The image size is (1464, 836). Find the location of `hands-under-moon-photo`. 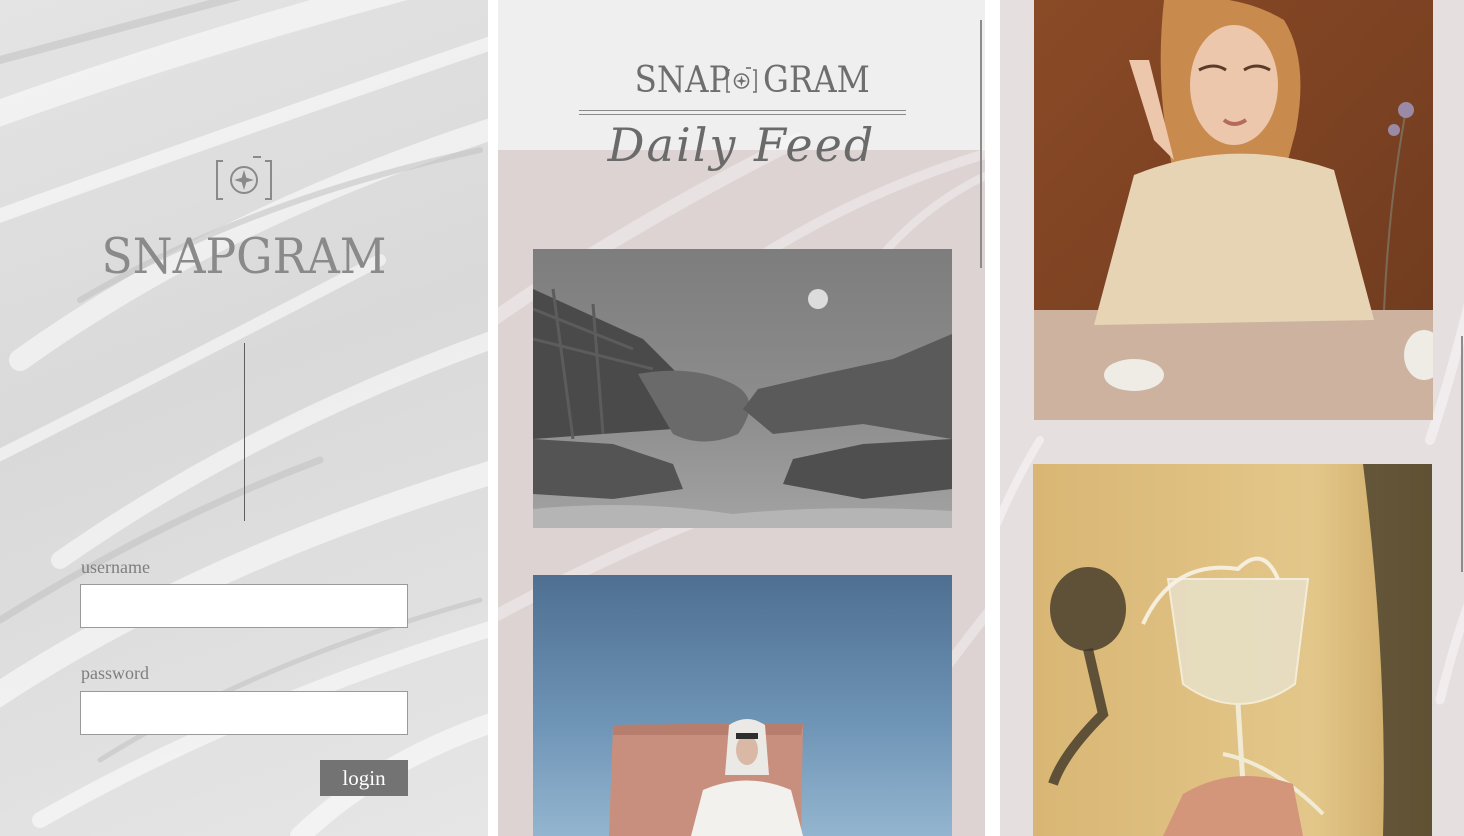

hands-under-moon-photo is located at coordinates (742, 388).